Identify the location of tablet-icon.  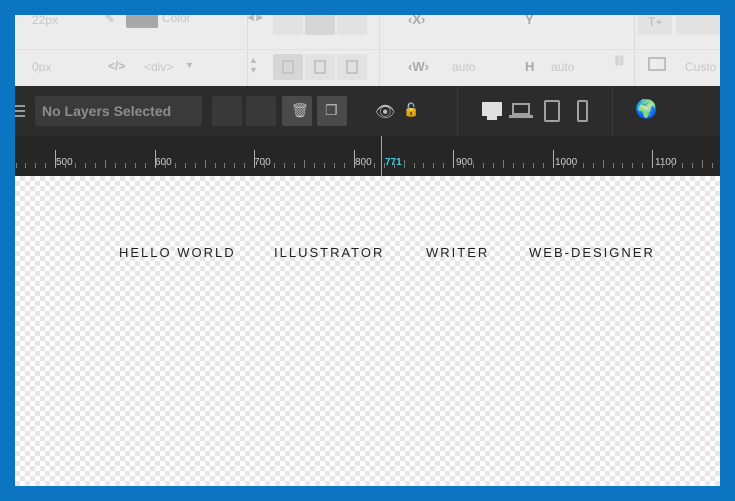
(552, 111).